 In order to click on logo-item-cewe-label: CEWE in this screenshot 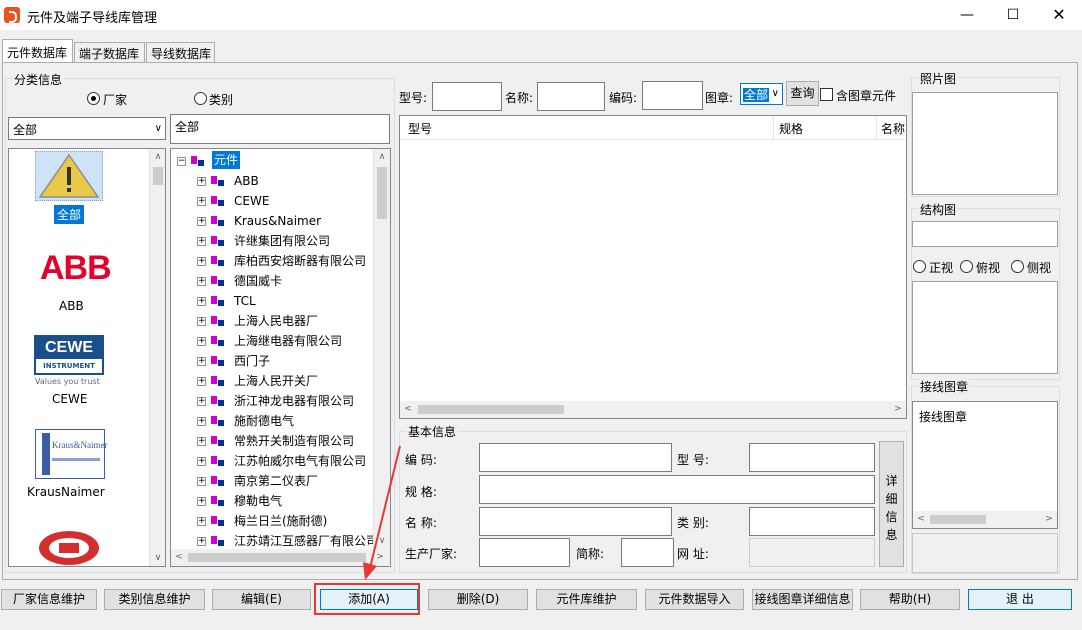, I will do `click(69, 399)`.